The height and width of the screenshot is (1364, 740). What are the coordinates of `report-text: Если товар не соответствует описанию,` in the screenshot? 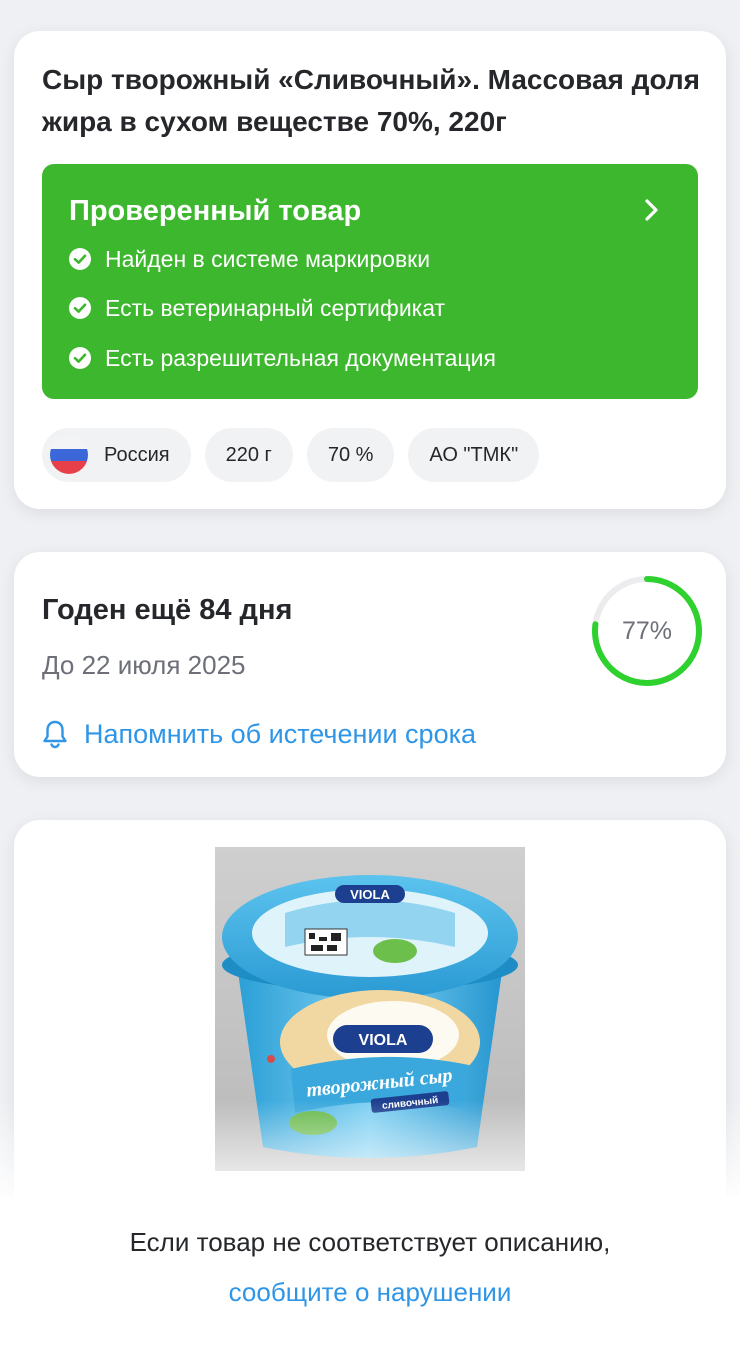 It's located at (370, 1242).